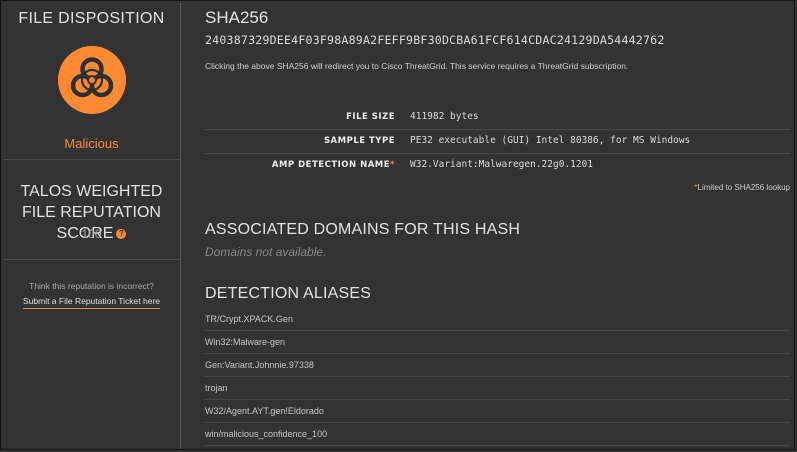  I want to click on sha256-heading: SHA256, so click(237, 17).